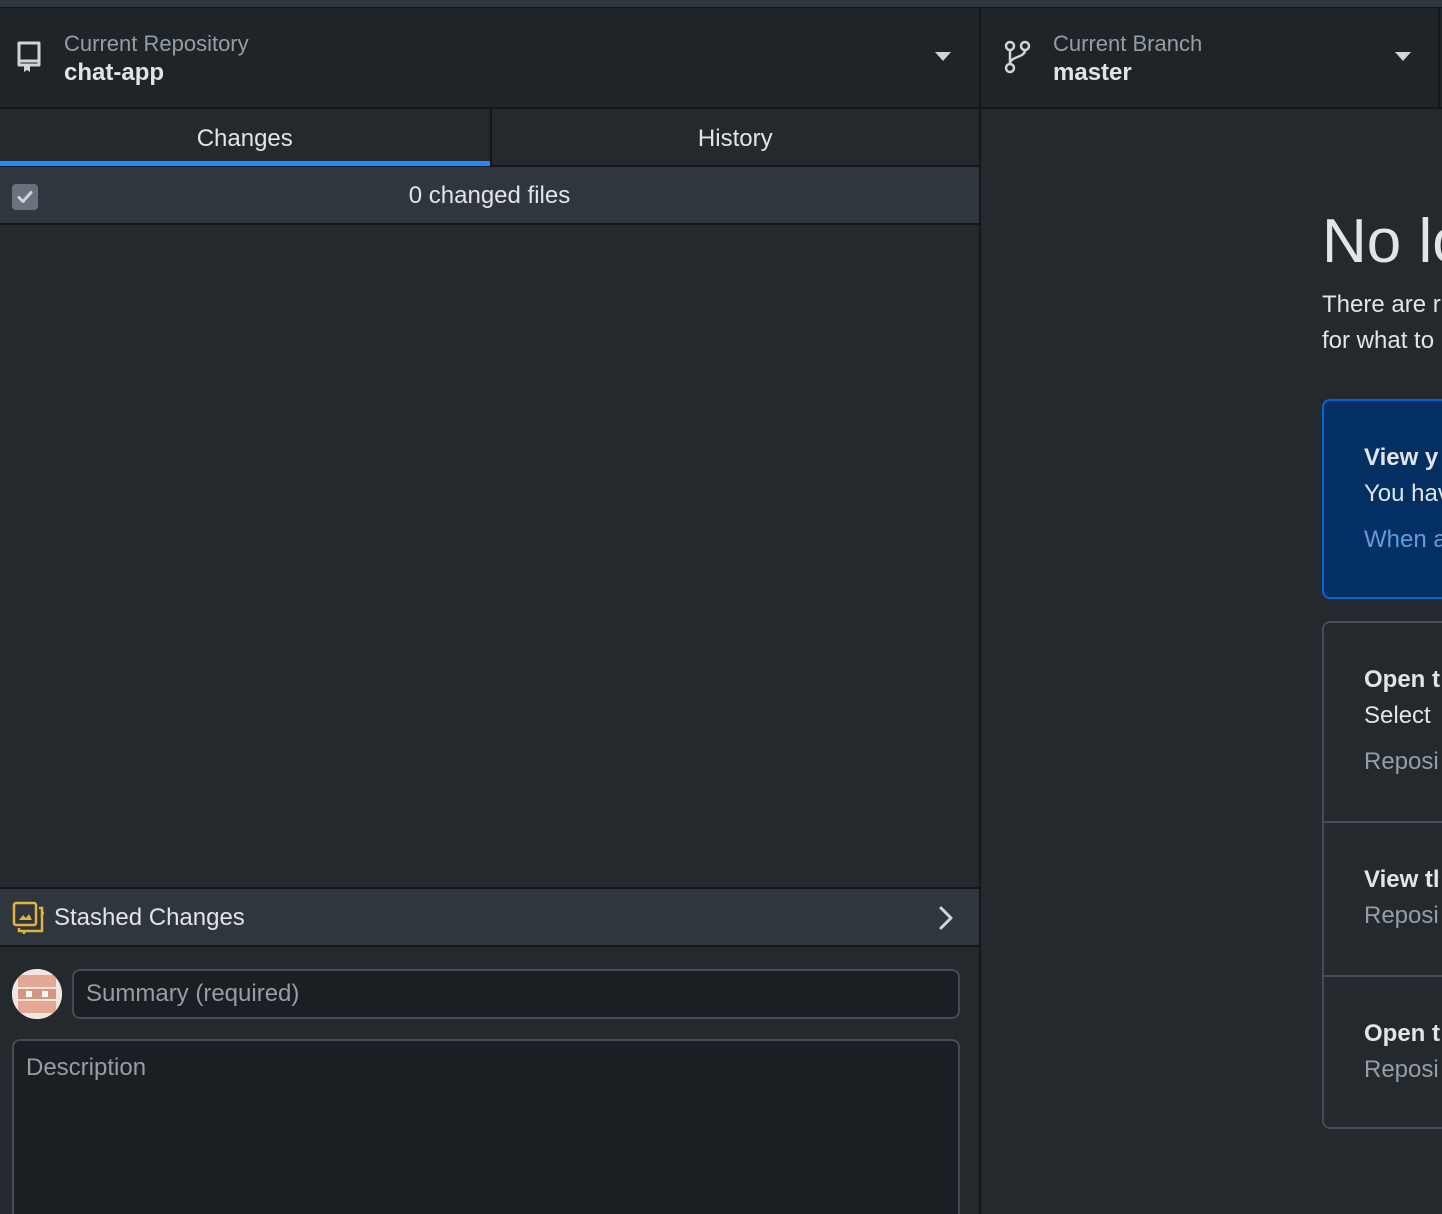 The width and height of the screenshot is (1442, 1214). What do you see at coordinates (1128, 43) in the screenshot?
I see `current-branch-label: Current Branch` at bounding box center [1128, 43].